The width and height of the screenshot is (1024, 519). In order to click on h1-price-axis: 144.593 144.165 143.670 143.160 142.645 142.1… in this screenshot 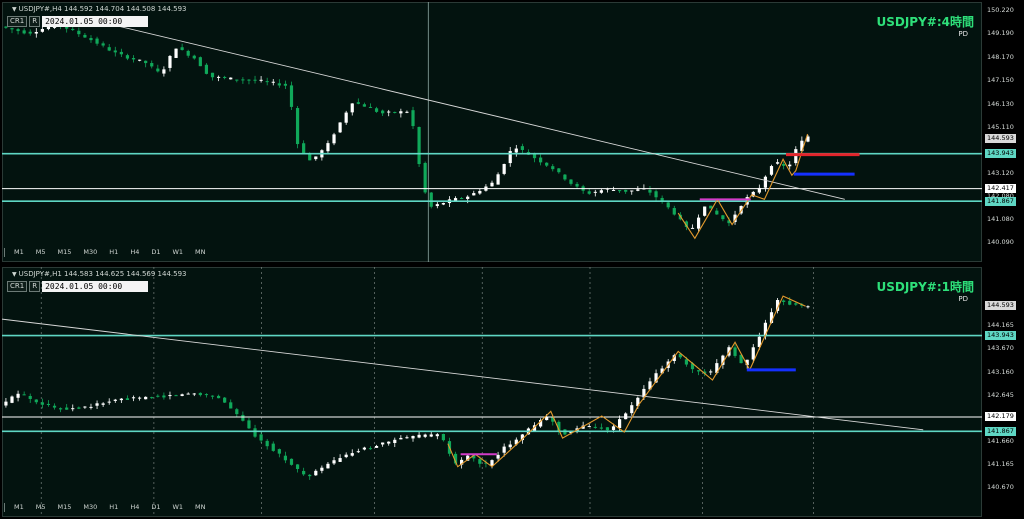, I will do `click(1003, 392)`.